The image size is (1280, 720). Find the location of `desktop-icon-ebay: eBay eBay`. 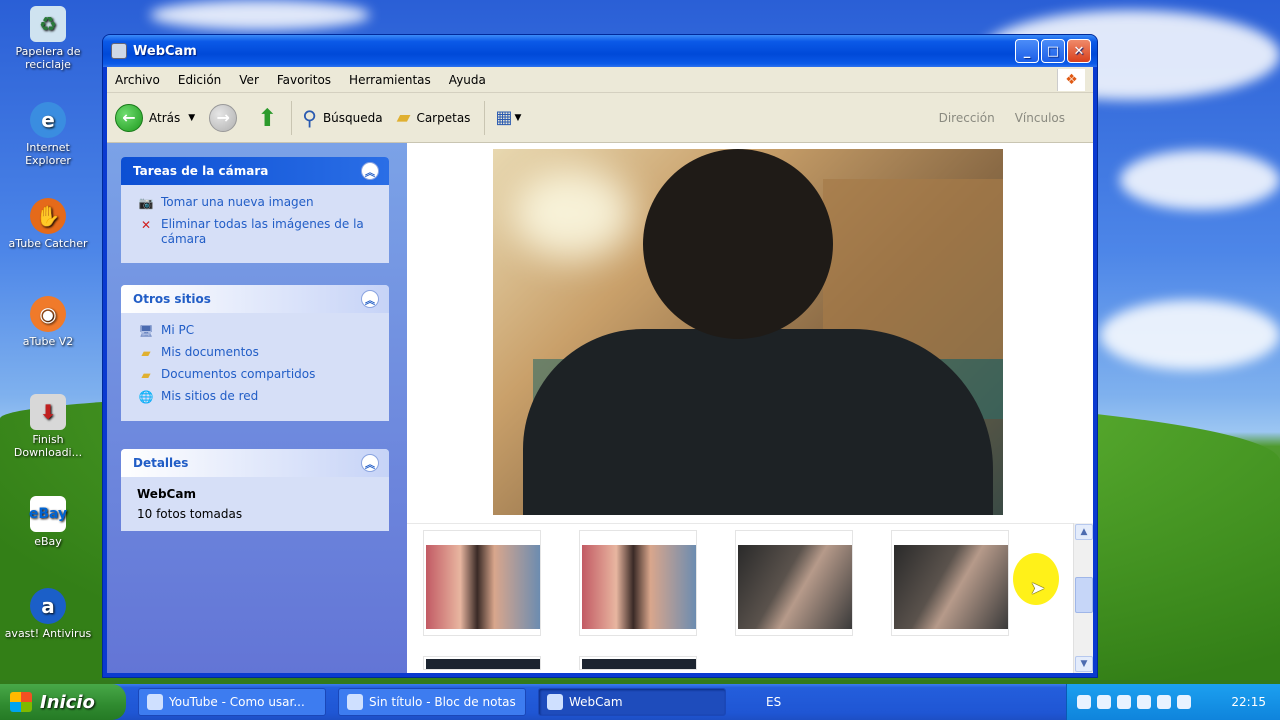

desktop-icon-ebay: eBay eBay is located at coordinates (48, 522).